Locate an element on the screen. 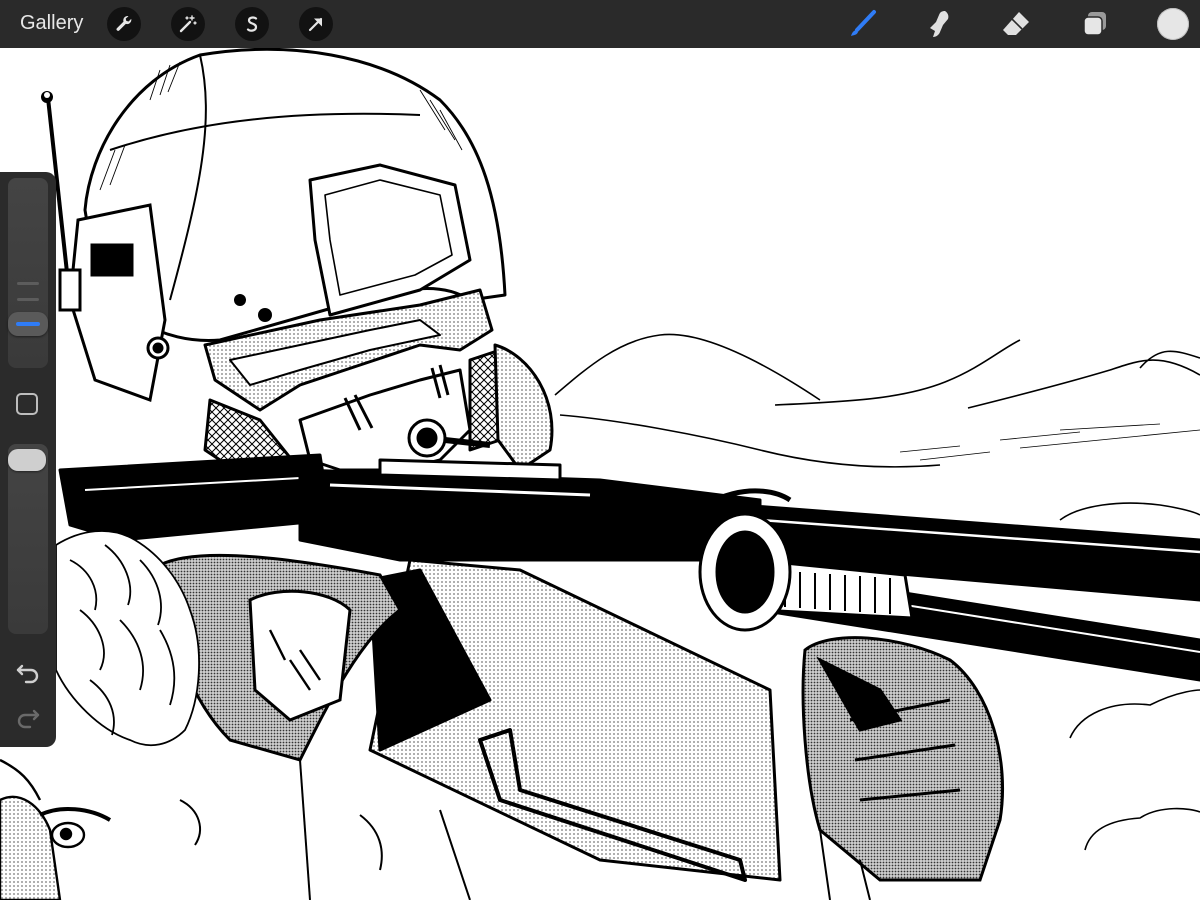  brush-opacity-knob is located at coordinates (27, 460).